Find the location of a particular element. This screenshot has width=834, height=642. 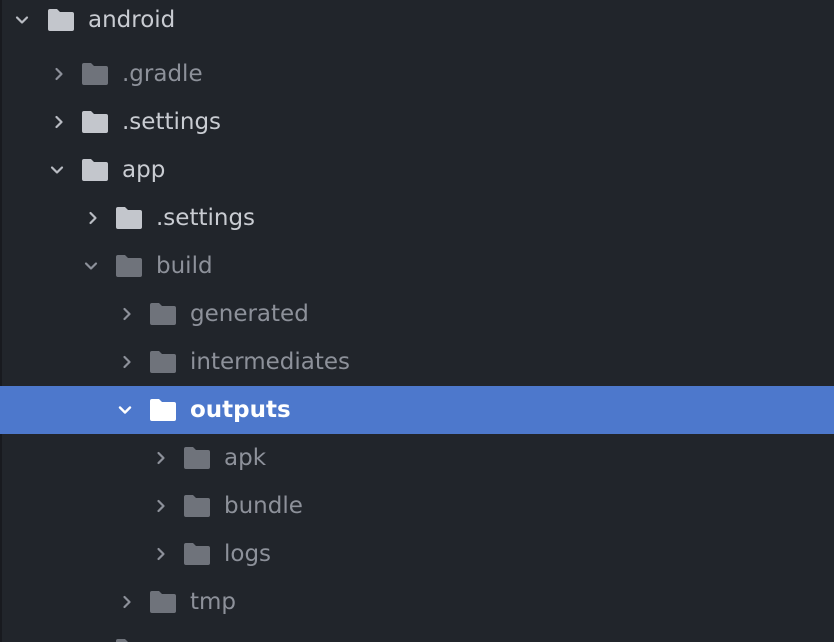

tree-item-tmp: tmp is located at coordinates (417, 602).